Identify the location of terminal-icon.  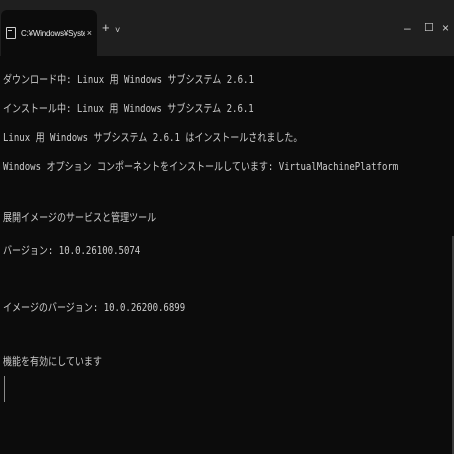
(11, 33).